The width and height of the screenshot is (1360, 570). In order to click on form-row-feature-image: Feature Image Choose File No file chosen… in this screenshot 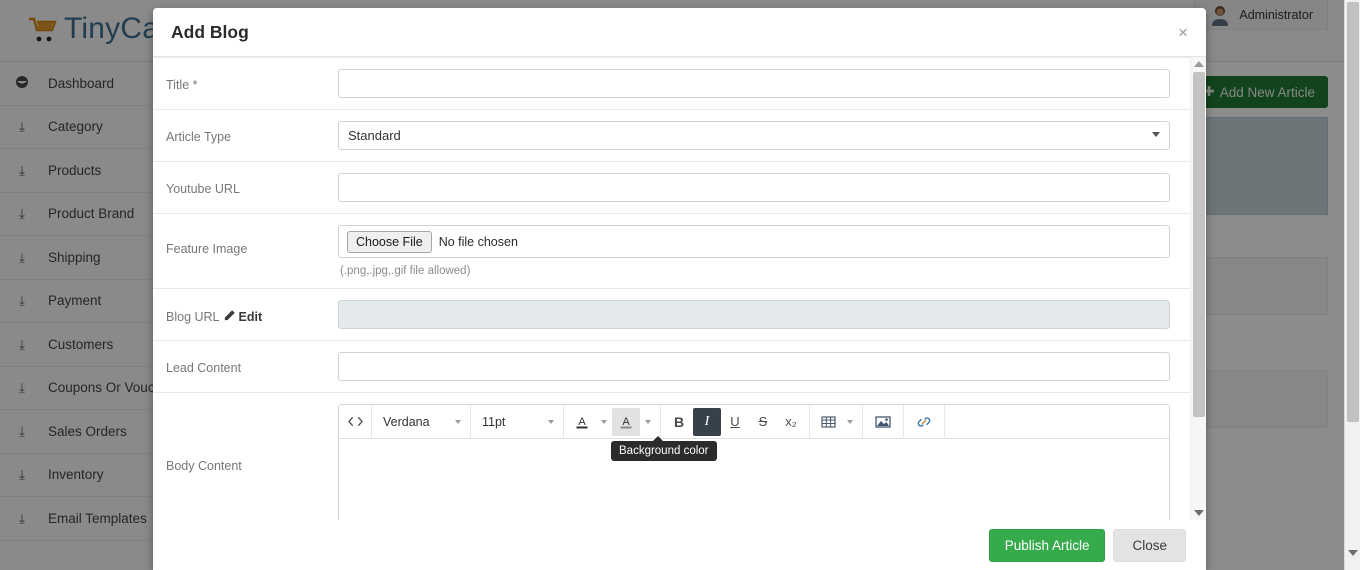, I will do `click(671, 250)`.